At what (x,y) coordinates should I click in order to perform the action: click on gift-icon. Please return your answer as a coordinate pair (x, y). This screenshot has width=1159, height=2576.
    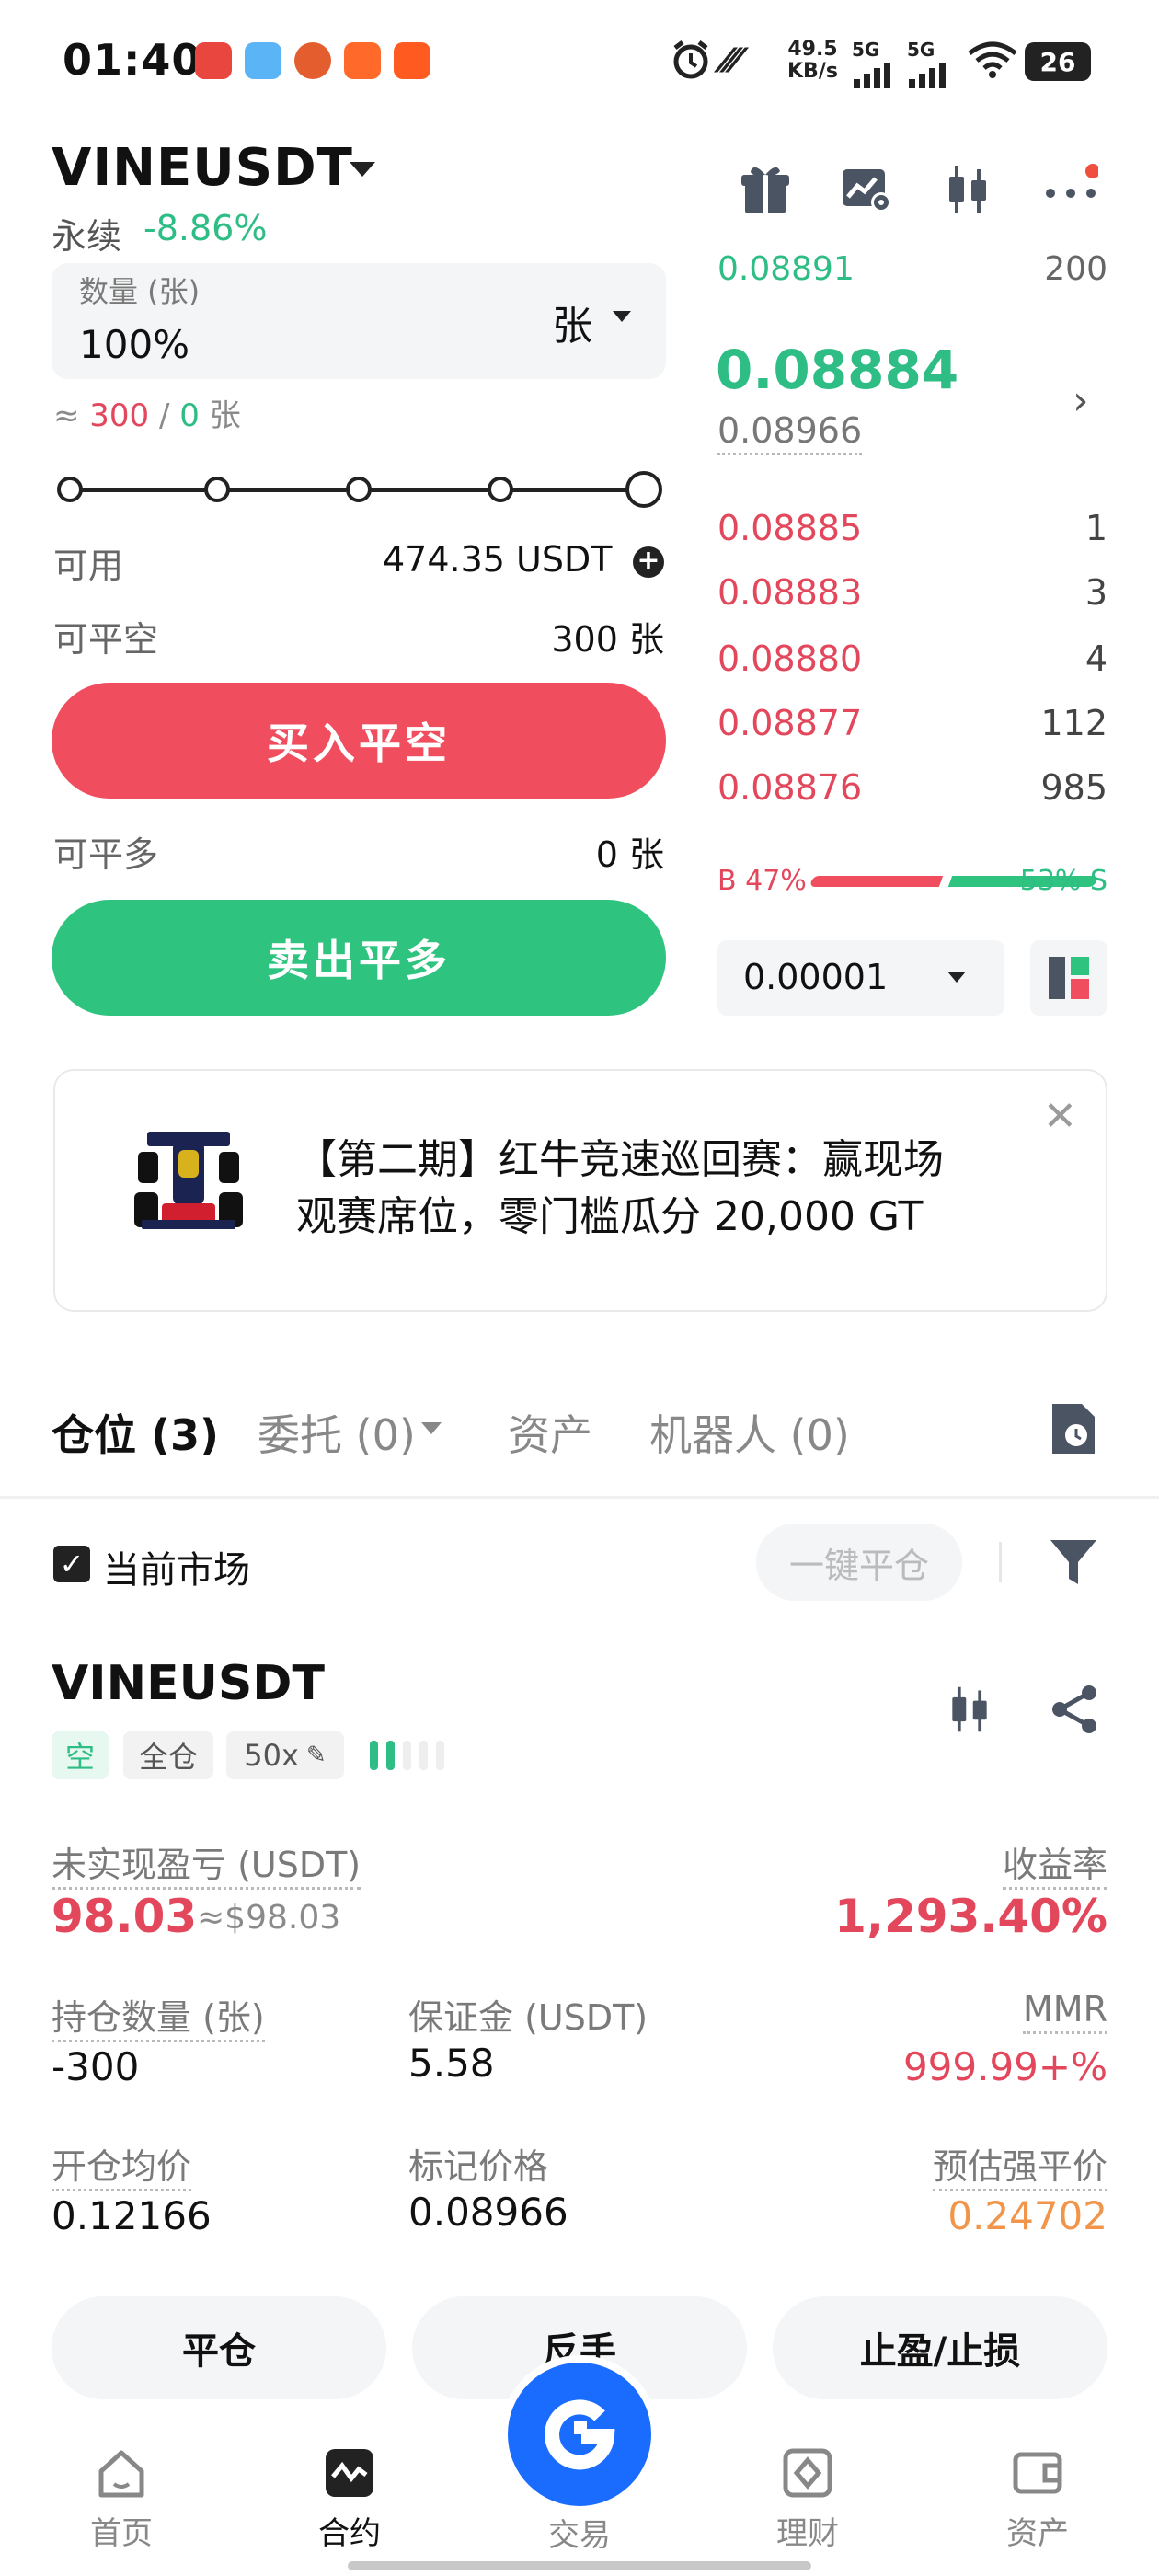
    Looking at the image, I should click on (765, 189).